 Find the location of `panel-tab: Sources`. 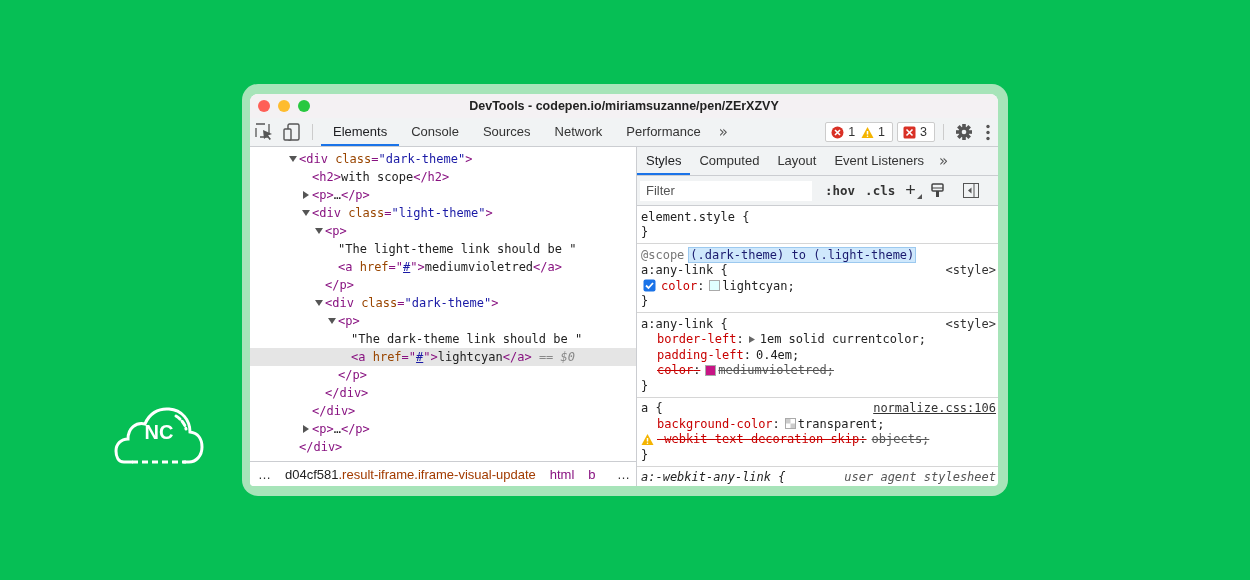

panel-tab: Sources is located at coordinates (506, 132).